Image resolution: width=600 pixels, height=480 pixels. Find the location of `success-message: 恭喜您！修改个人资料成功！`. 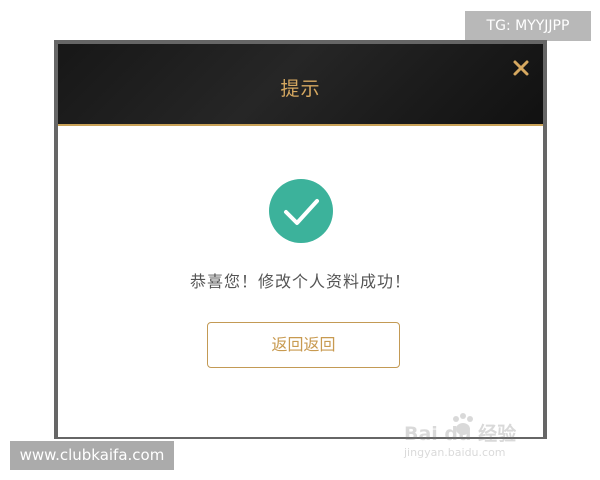

success-message: 恭喜您！修改个人资料成功！ is located at coordinates (300, 281).